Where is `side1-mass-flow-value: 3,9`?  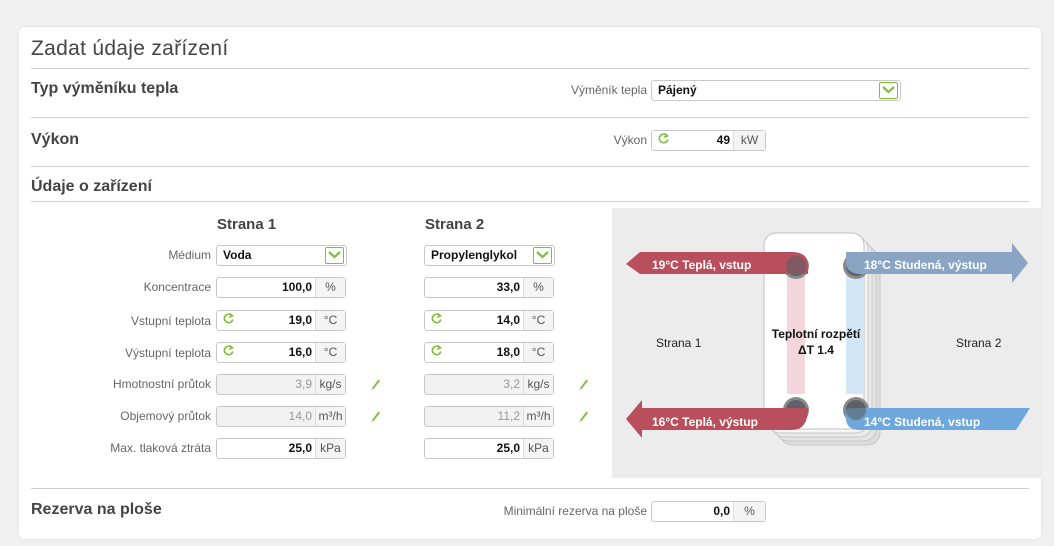 side1-mass-flow-value: 3,9 is located at coordinates (303, 384).